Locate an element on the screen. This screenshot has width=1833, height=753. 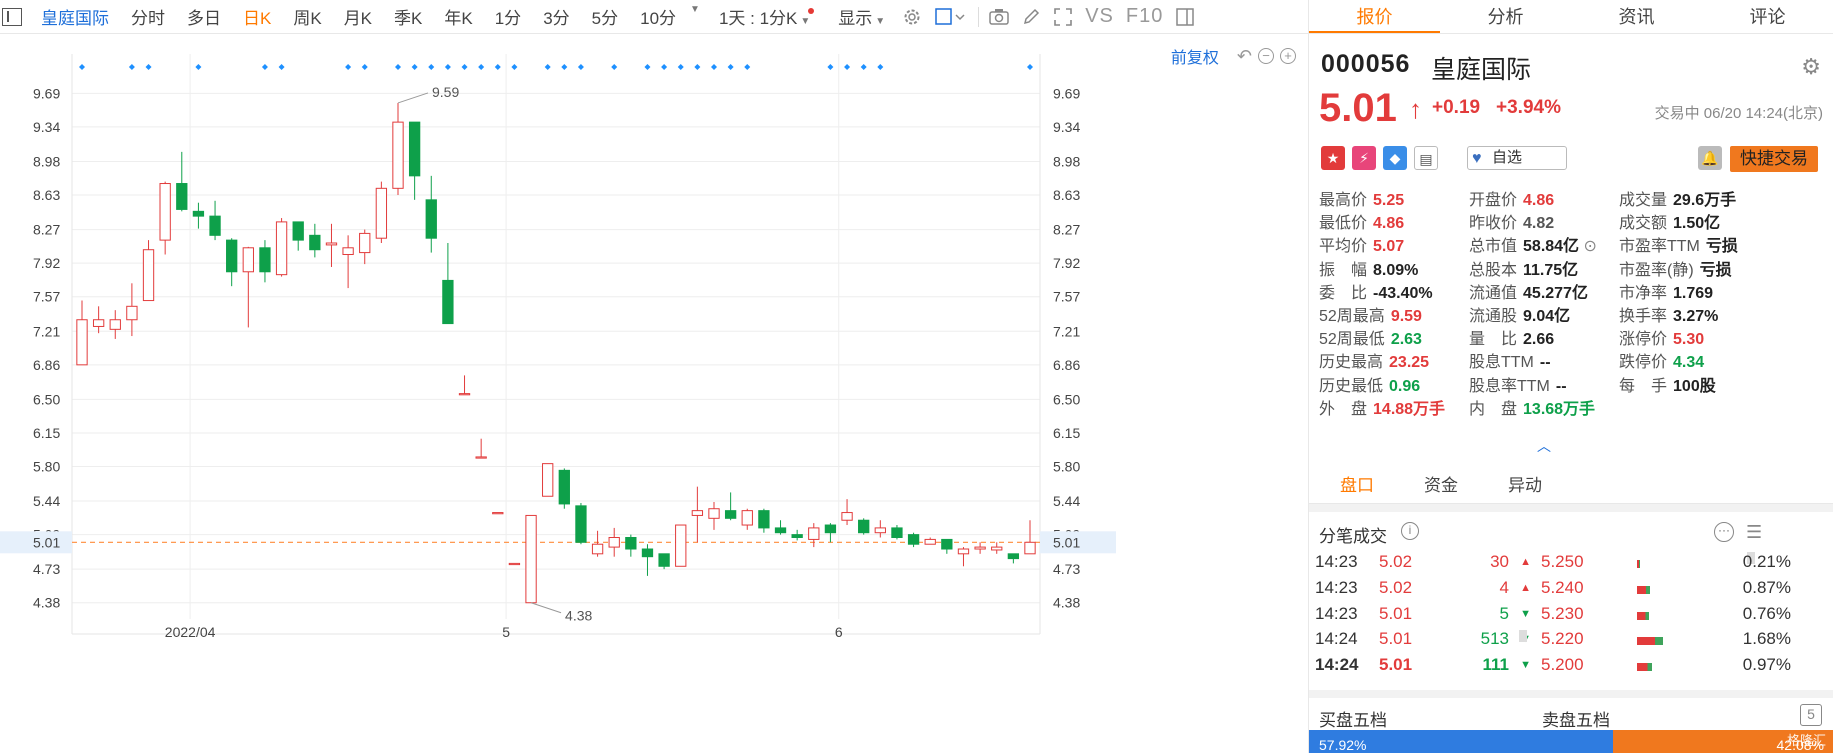
display-dropdown: 显示 ▼ is located at coordinates (861, 16).